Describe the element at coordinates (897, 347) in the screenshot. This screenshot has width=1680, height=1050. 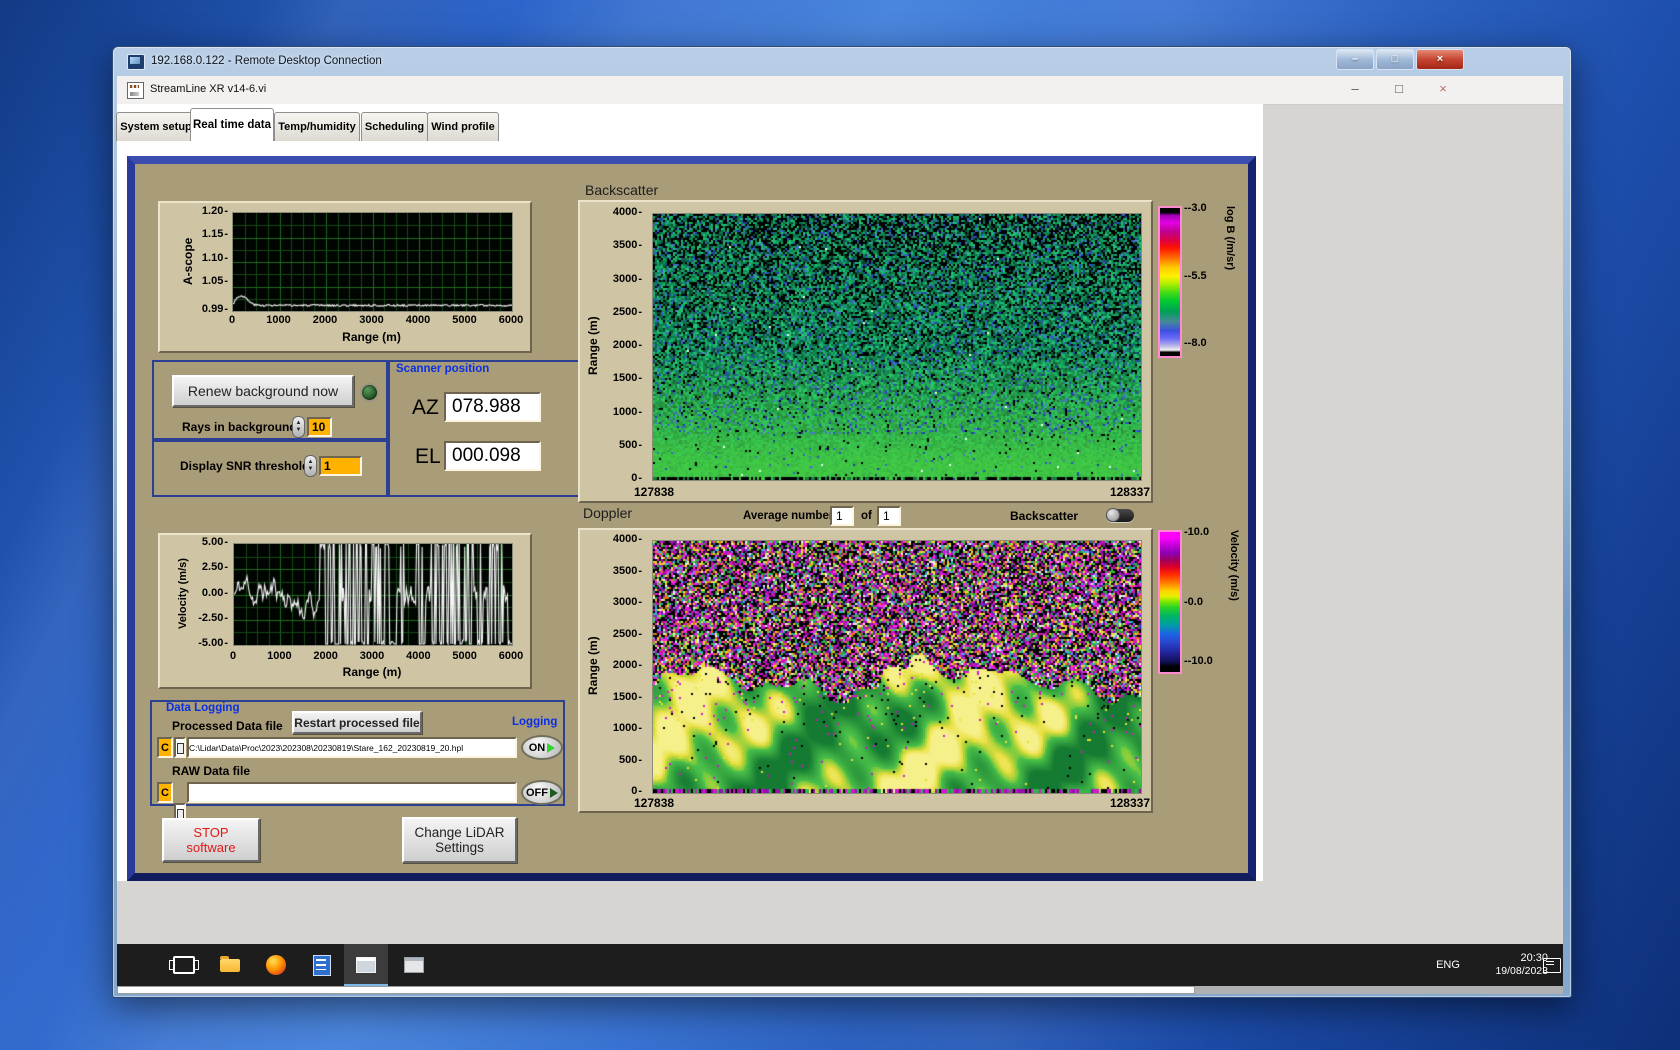
I see `backscatter-plot` at that location.